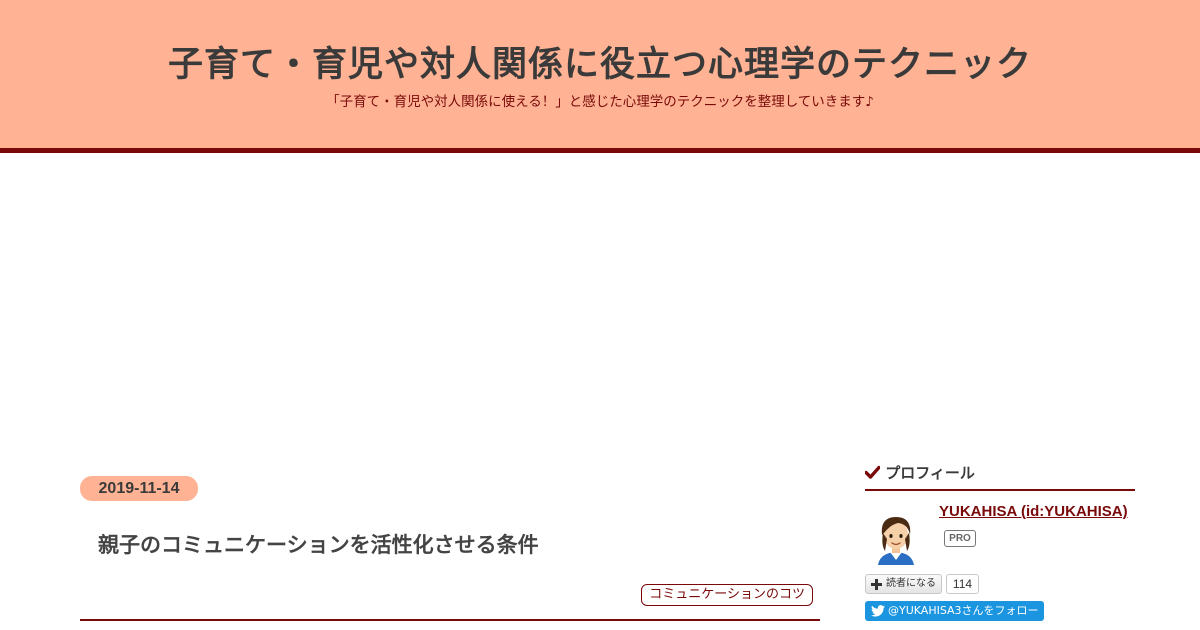 The height and width of the screenshot is (630, 1200). Describe the element at coordinates (600, 61) in the screenshot. I see `site-title: 子育て・育児や対人関係に役立つ心理学のテクニック` at that location.